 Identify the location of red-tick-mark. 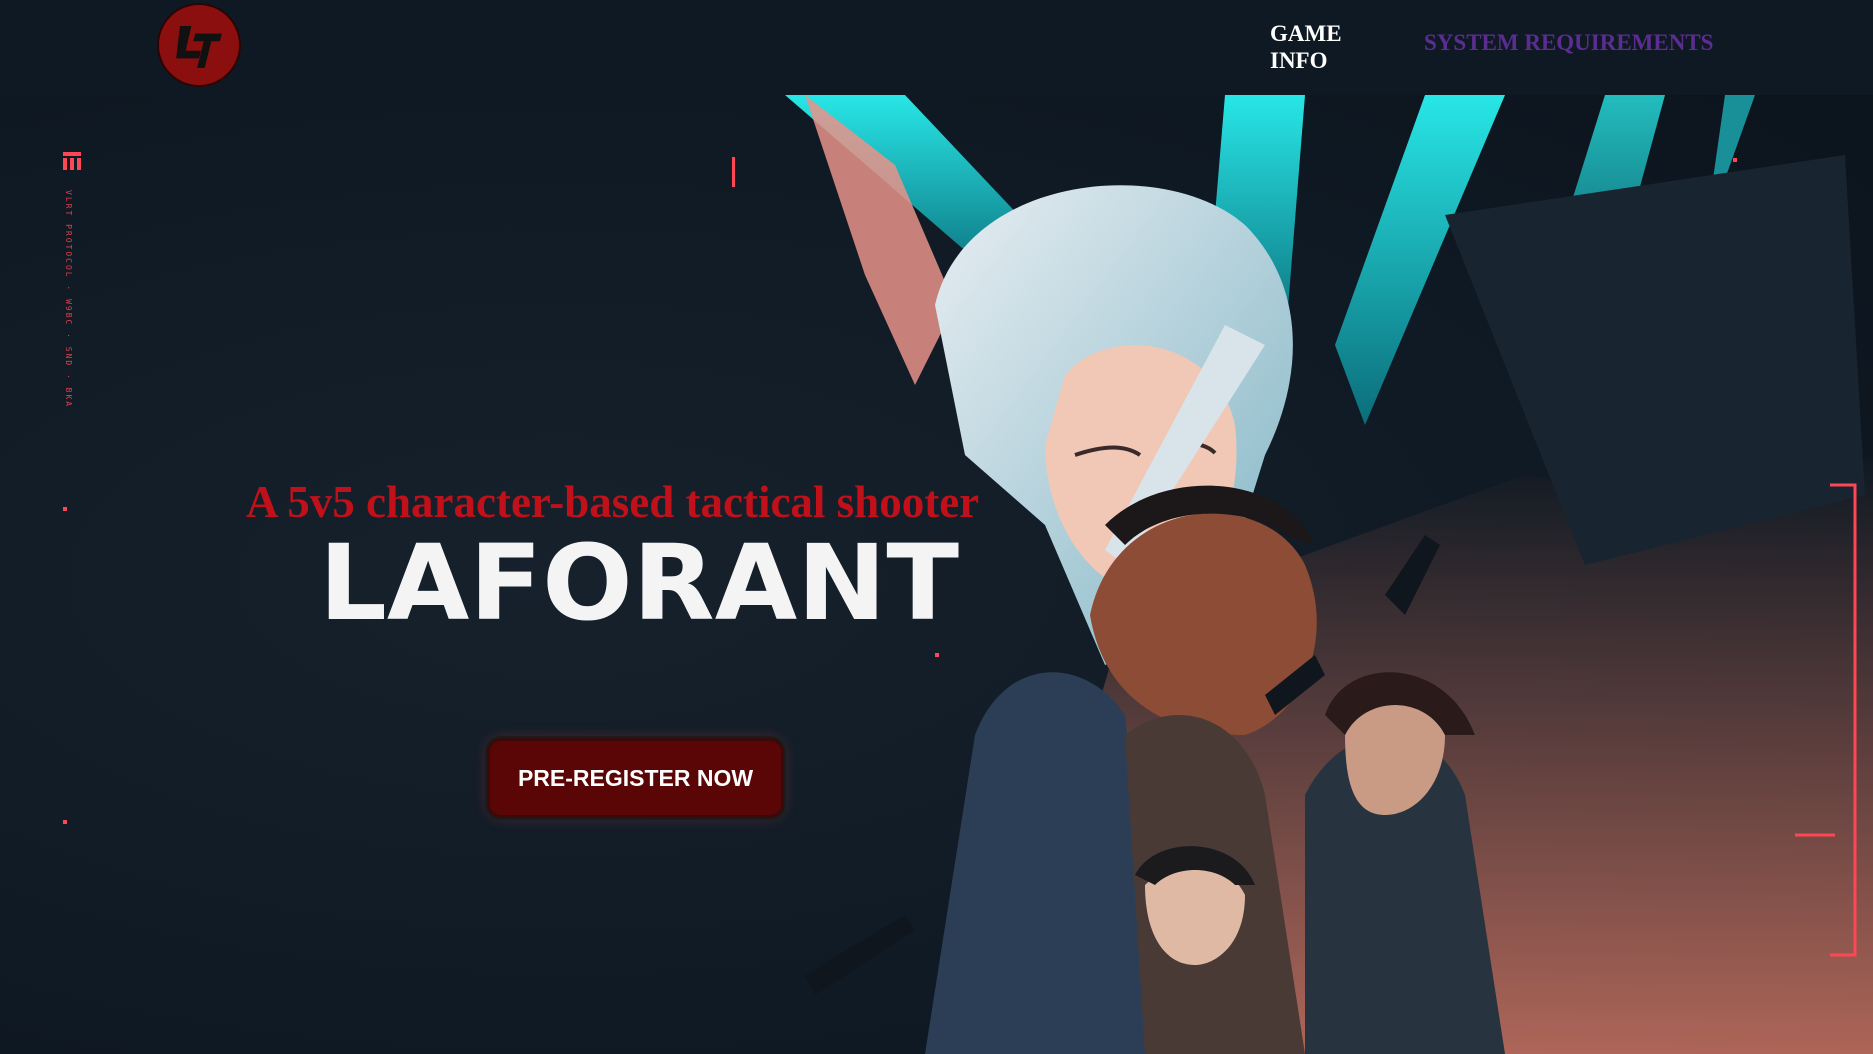
(733, 172).